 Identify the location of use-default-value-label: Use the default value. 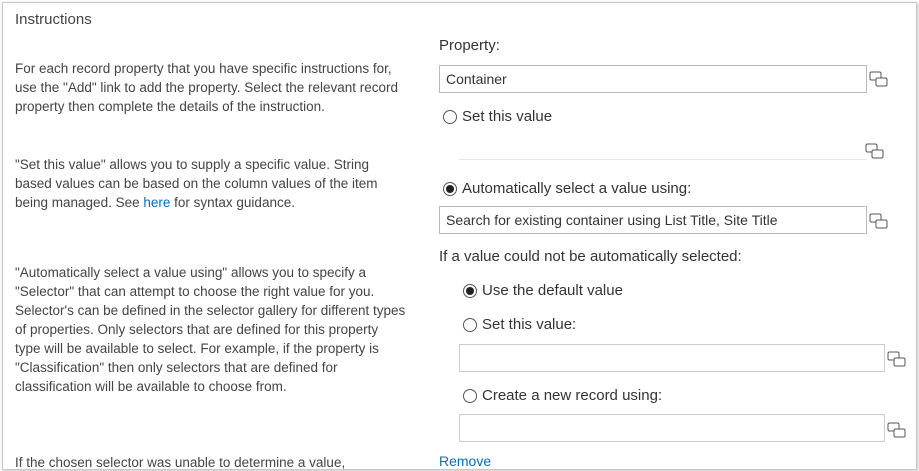
(552, 290).